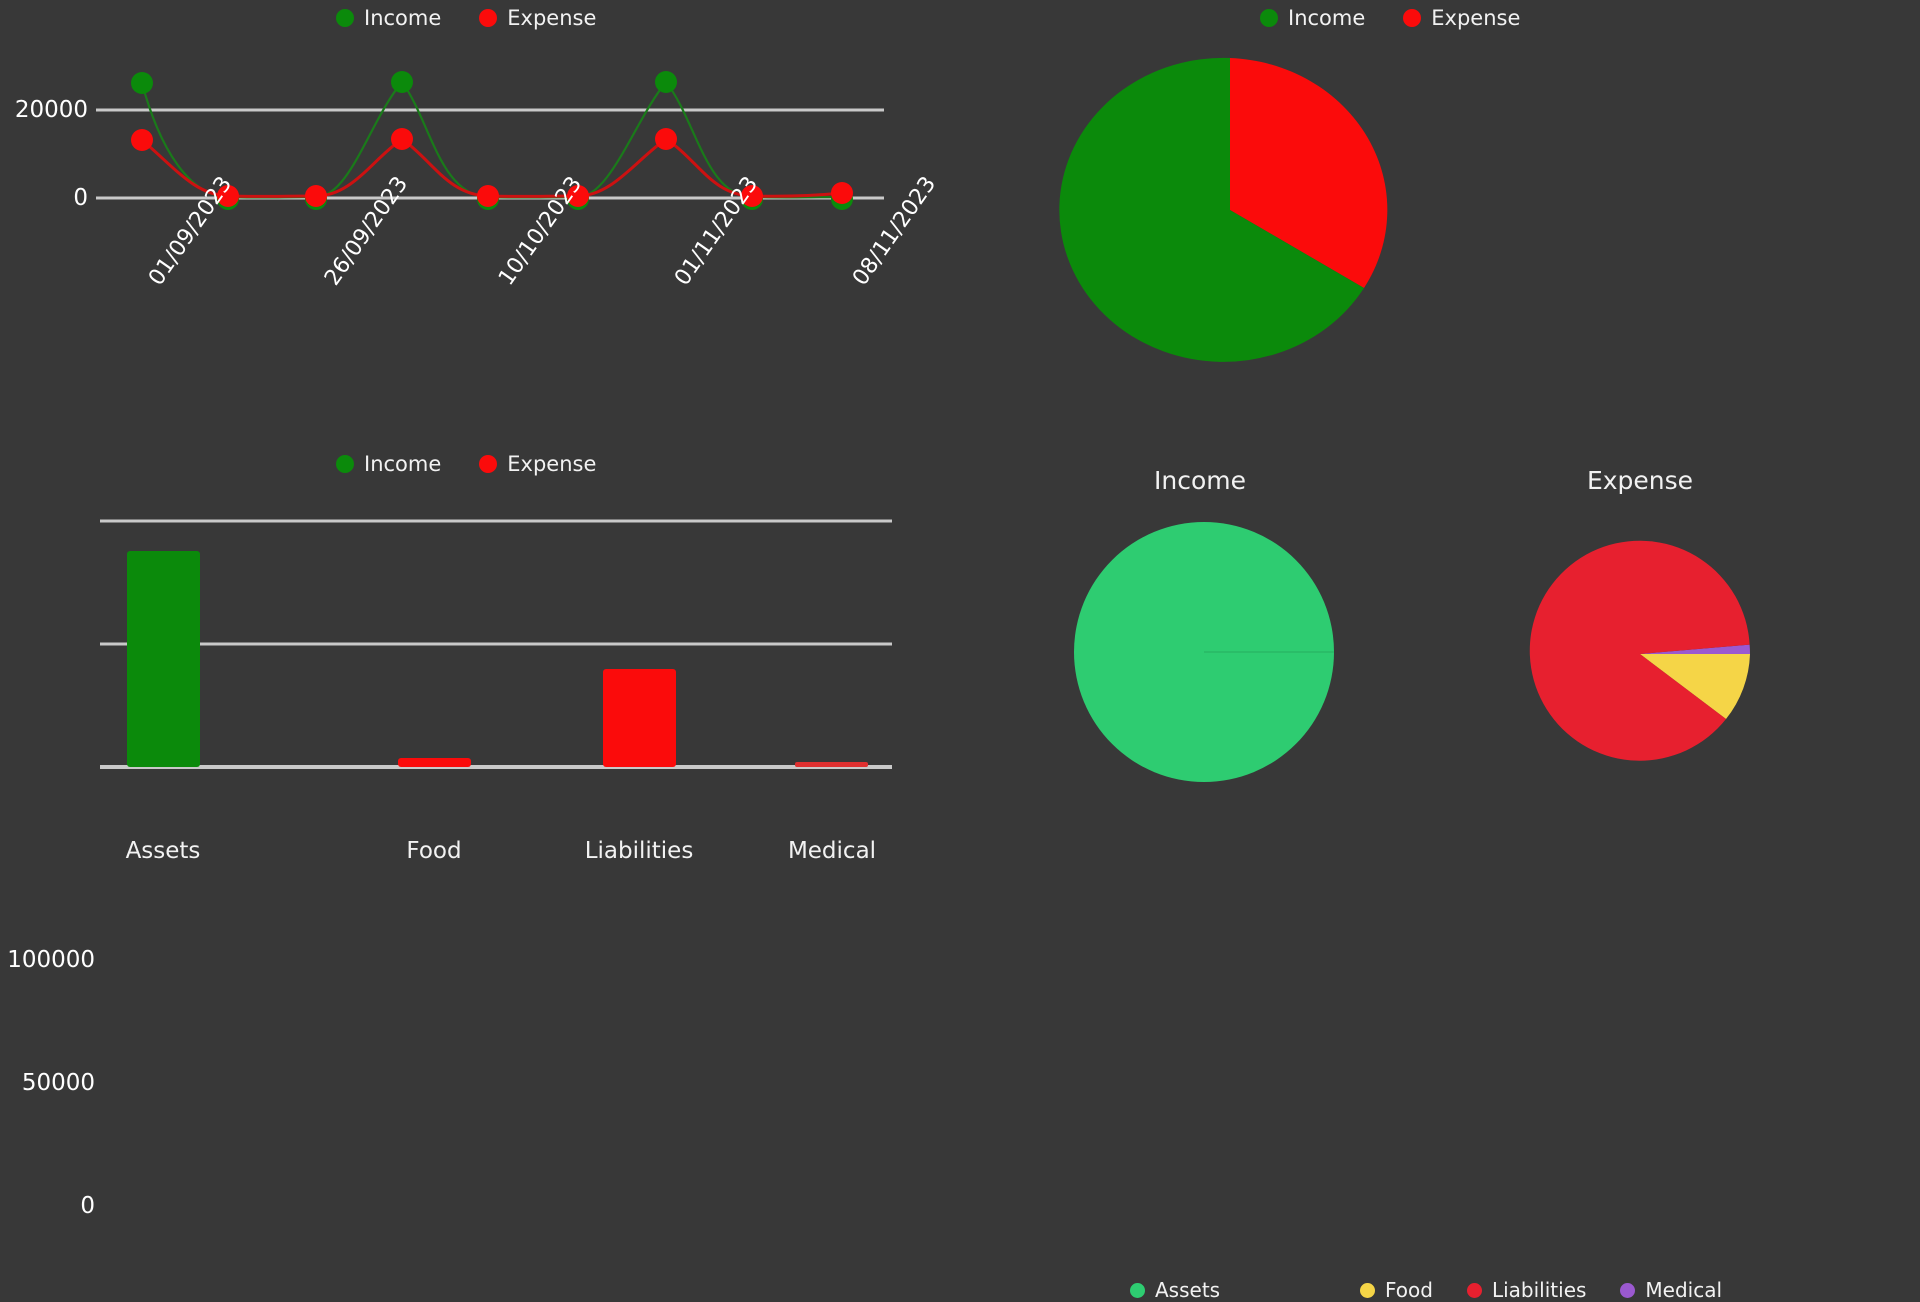 Image resolution: width=1920 pixels, height=1302 pixels. Describe the element at coordinates (832, 851) in the screenshot. I see `bar-category-label-medical: Medical` at that location.